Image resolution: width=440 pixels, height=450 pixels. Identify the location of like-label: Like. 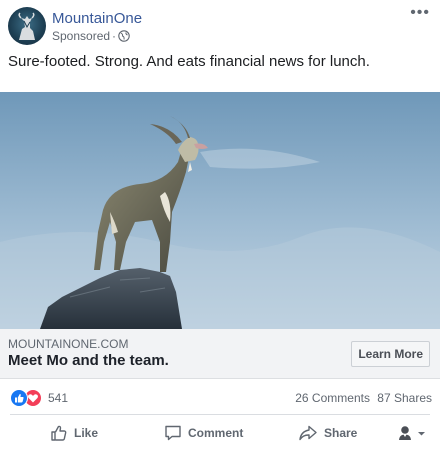
(86, 433).